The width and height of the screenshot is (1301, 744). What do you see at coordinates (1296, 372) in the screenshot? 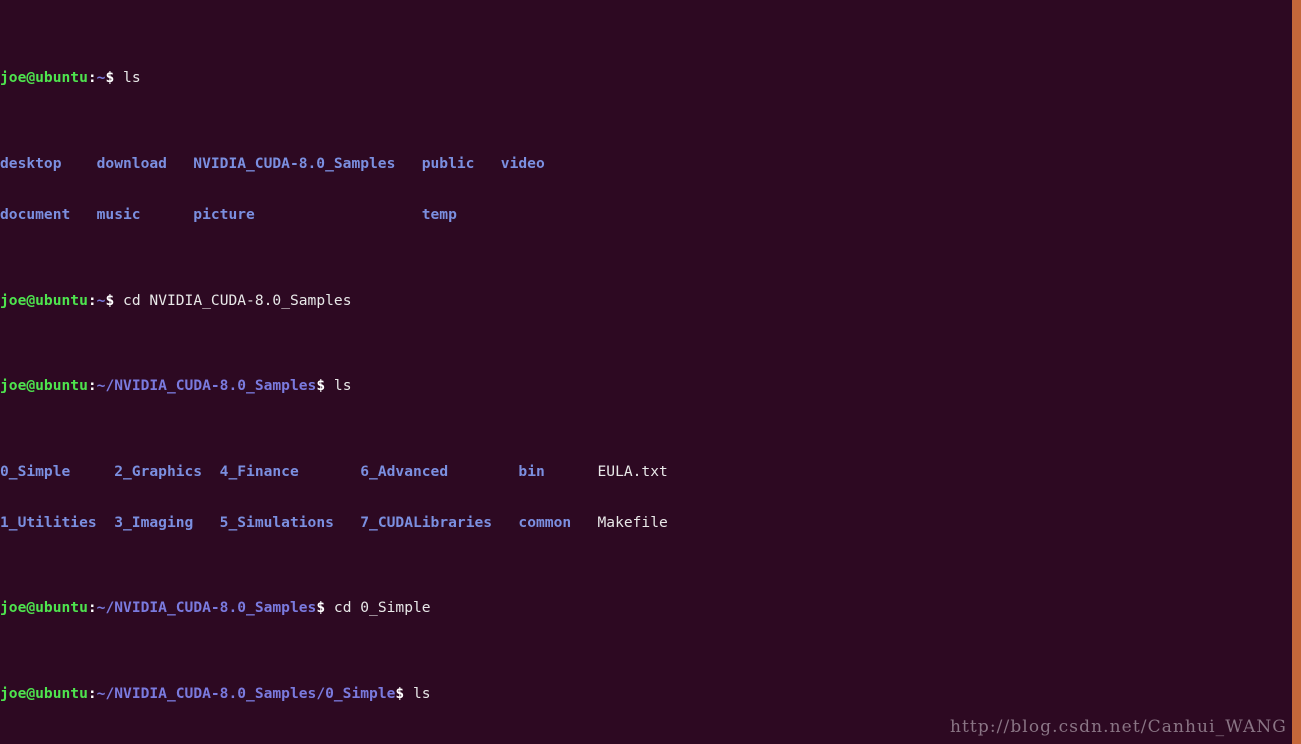
I see `scrollbar` at bounding box center [1296, 372].